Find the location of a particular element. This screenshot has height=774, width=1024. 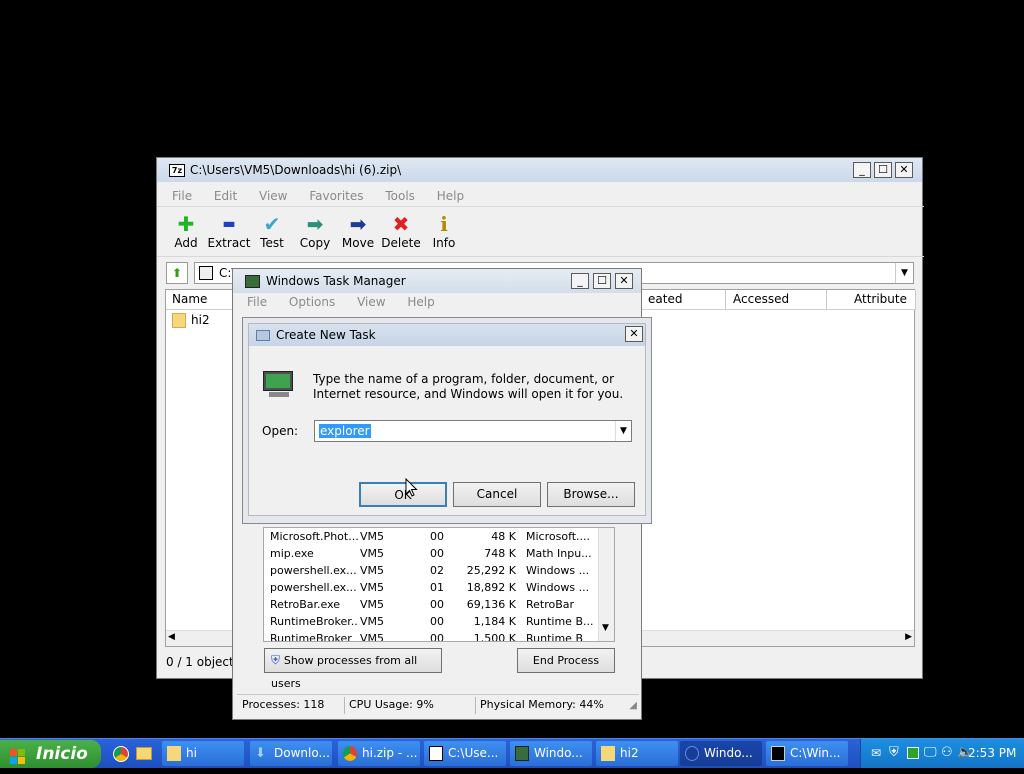

taskbar-item-hi2: hi2 is located at coordinates (637, 753).